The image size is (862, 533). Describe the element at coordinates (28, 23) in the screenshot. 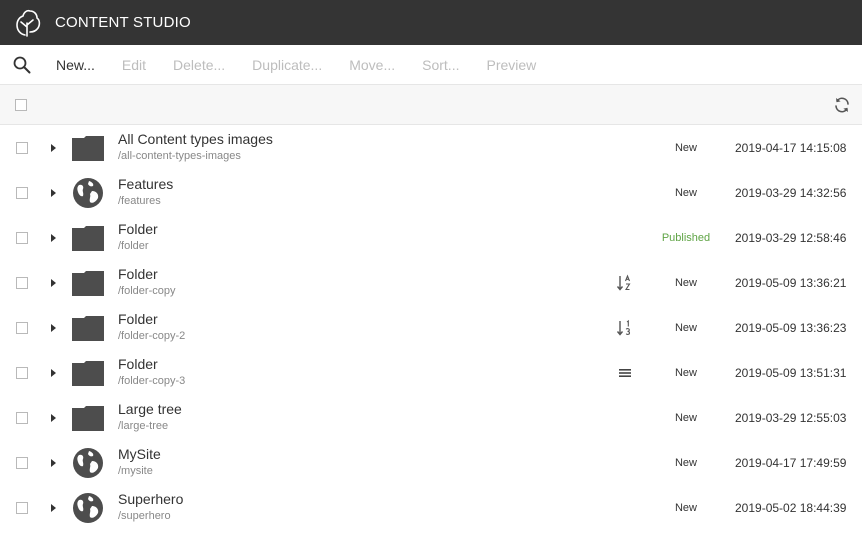

I see `tree-logo-icon` at that location.